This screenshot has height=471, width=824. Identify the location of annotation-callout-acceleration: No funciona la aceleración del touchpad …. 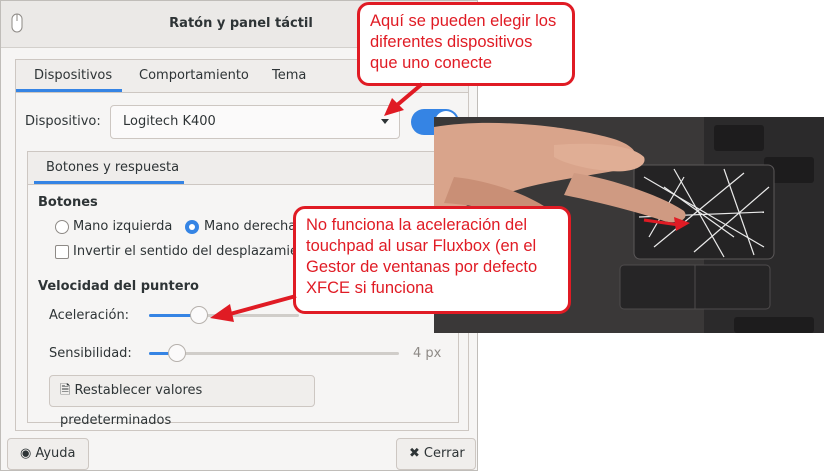
(432, 260).